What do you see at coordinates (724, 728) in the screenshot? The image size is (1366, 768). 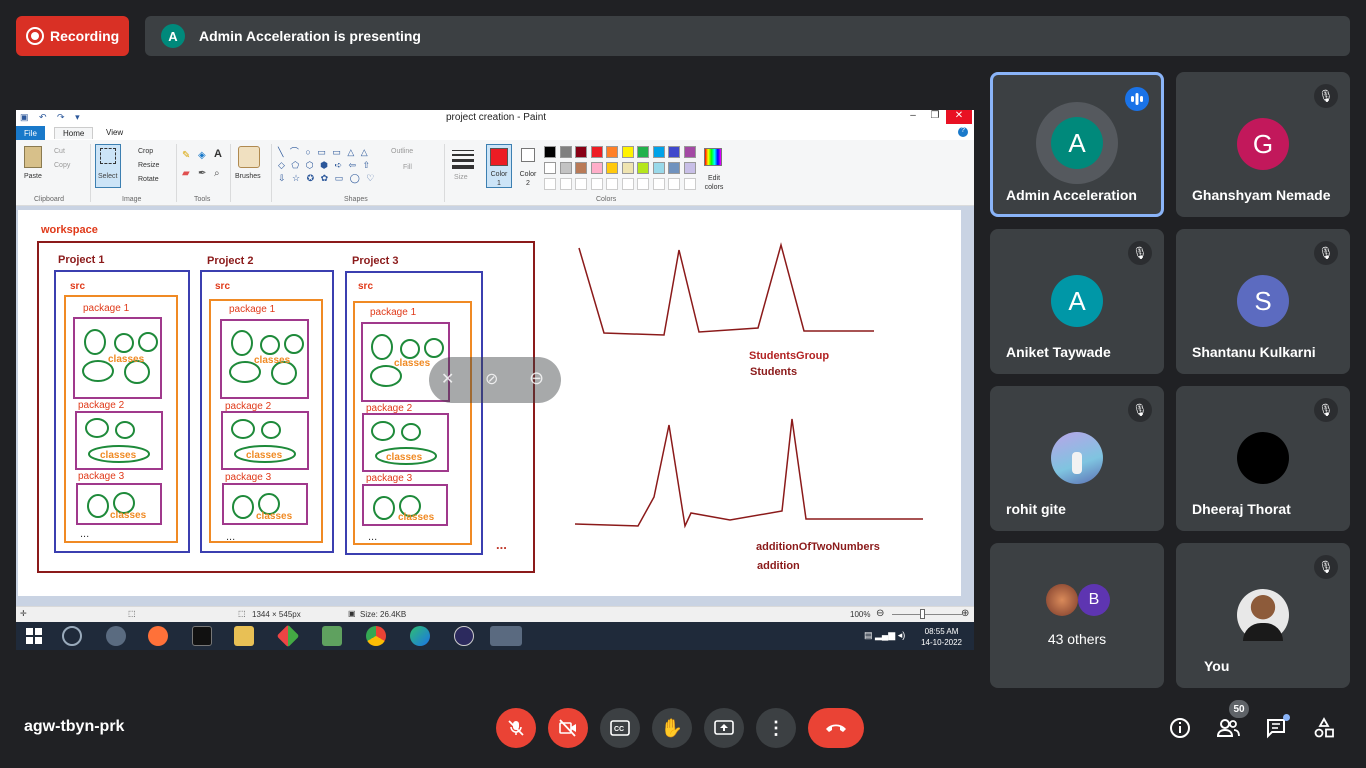 I see `present-screen-button` at bounding box center [724, 728].